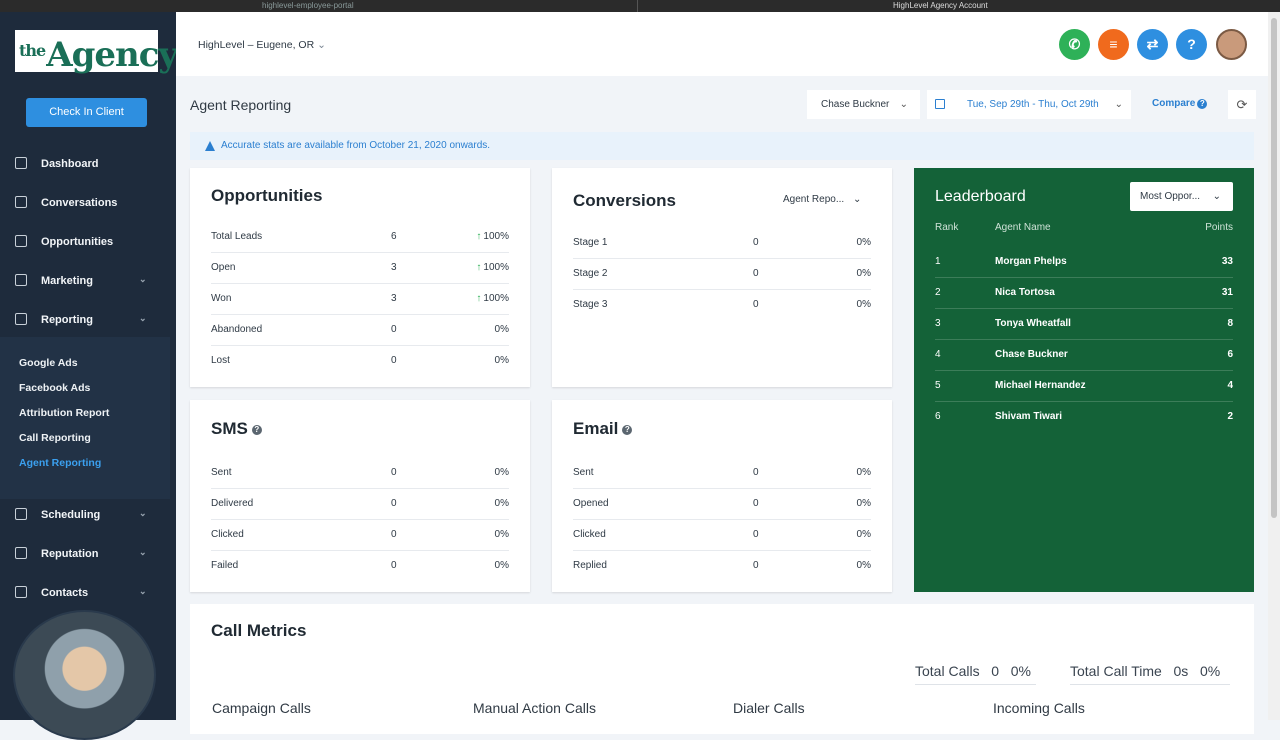  I want to click on row-label: Failed, so click(225, 565).